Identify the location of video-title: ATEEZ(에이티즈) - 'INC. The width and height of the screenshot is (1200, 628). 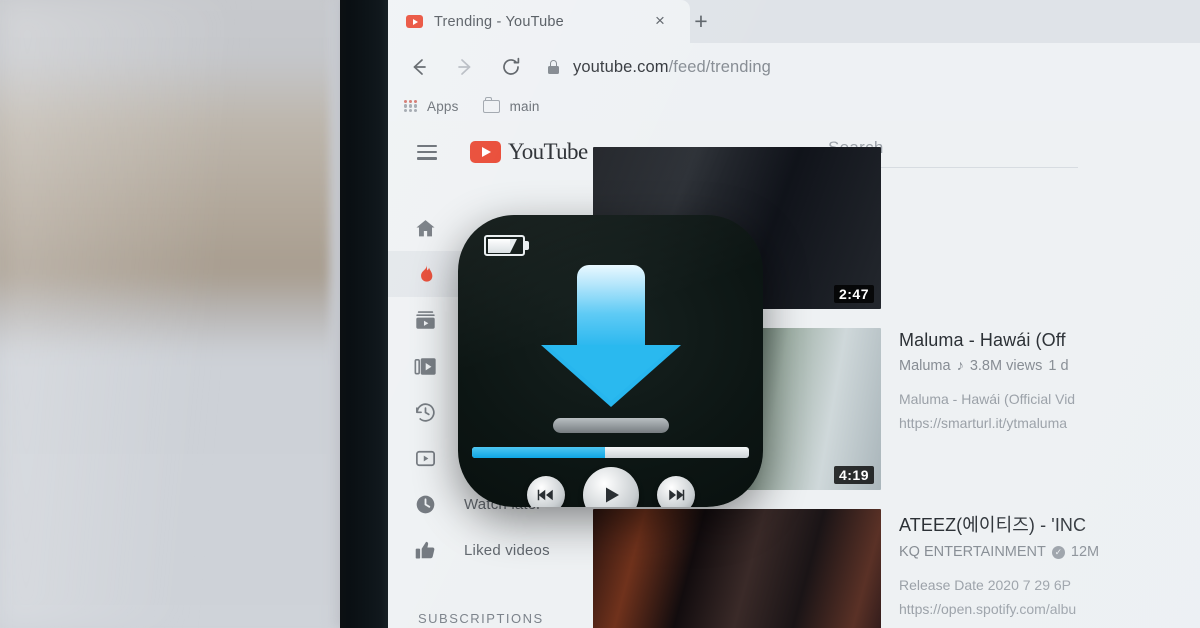
(1049, 524).